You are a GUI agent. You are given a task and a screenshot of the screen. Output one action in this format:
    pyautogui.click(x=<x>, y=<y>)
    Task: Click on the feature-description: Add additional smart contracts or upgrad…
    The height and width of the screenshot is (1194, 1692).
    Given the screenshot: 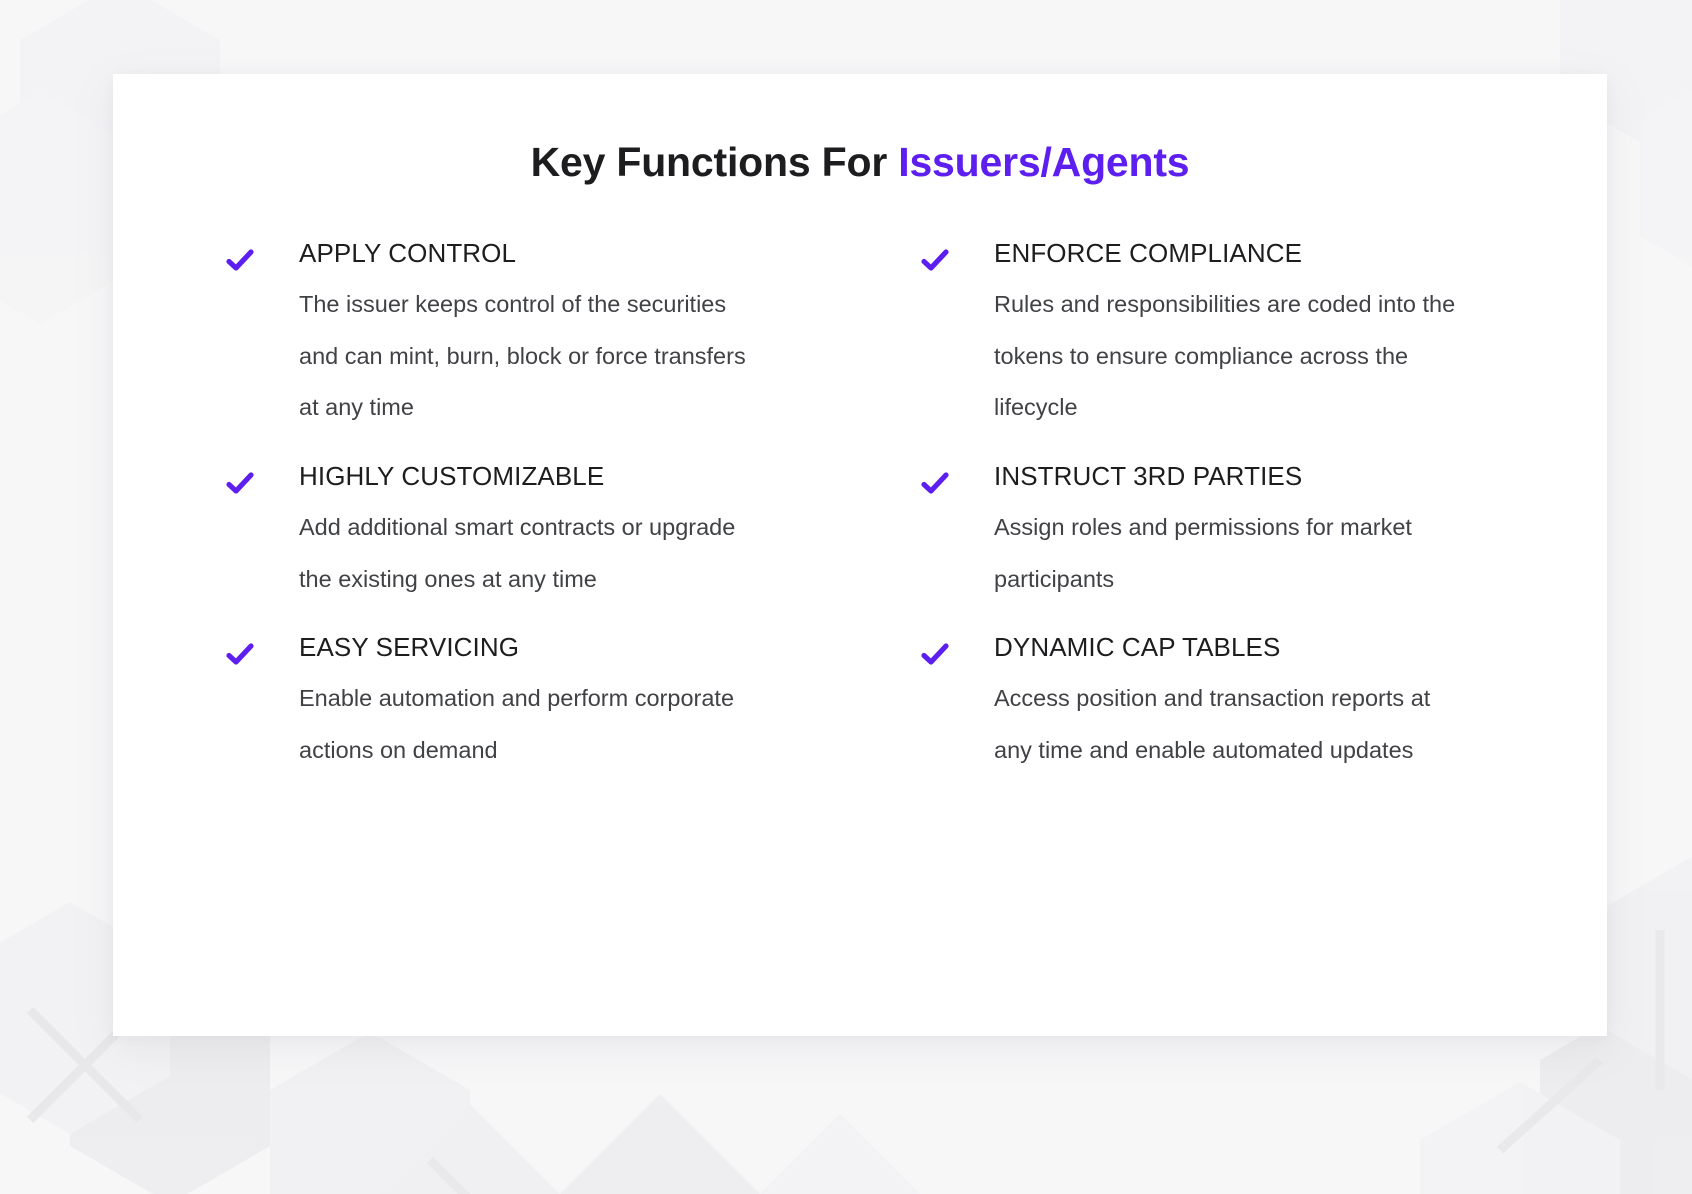 What is the action you would take?
    pyautogui.click(x=517, y=552)
    